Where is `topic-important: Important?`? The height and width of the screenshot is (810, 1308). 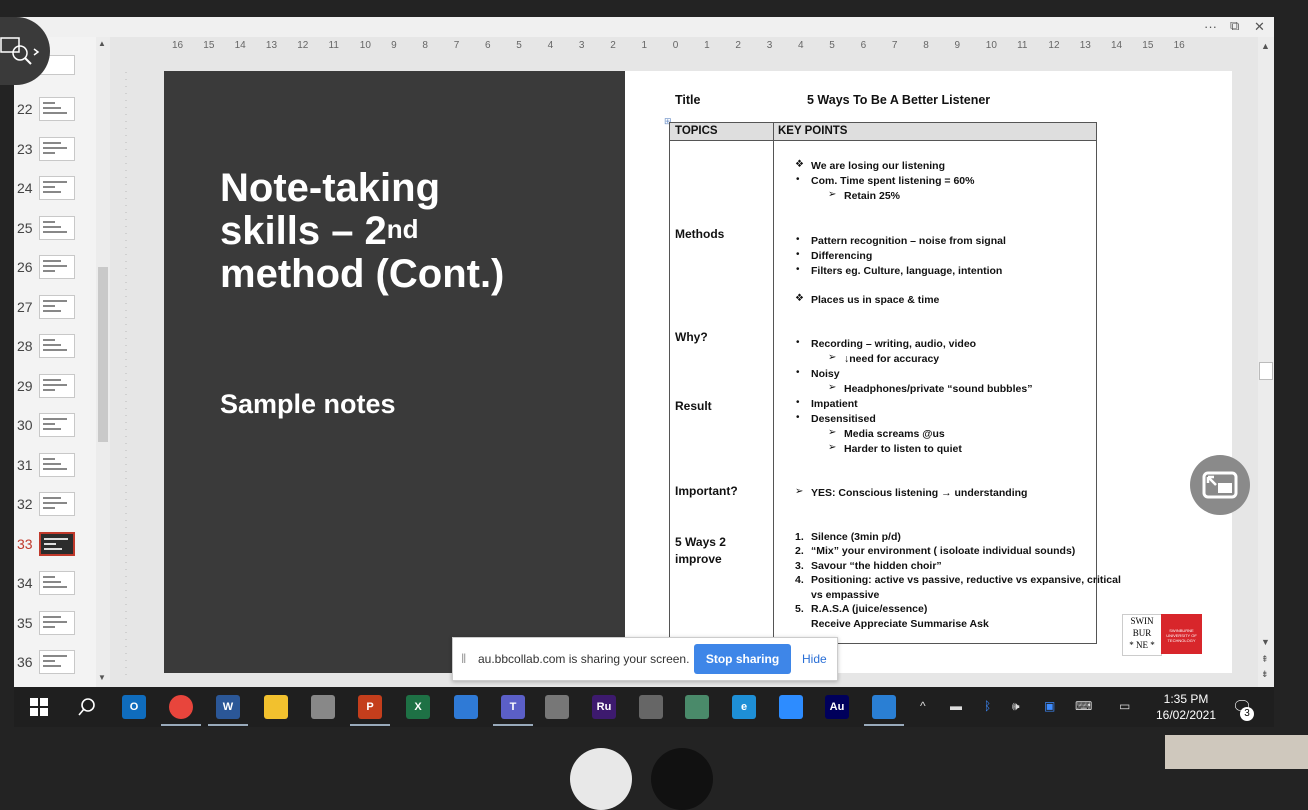
topic-important: Important? is located at coordinates (706, 491).